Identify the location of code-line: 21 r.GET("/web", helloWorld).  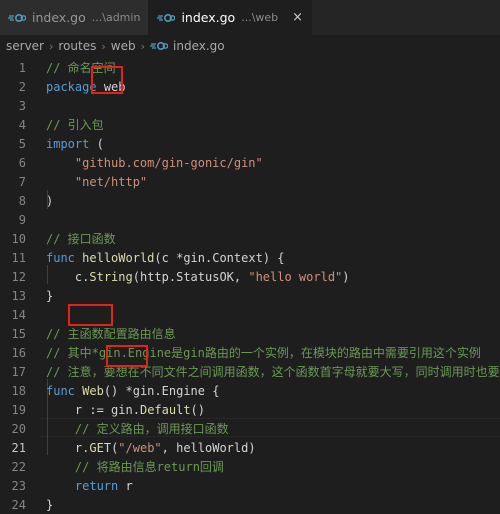
(250, 447).